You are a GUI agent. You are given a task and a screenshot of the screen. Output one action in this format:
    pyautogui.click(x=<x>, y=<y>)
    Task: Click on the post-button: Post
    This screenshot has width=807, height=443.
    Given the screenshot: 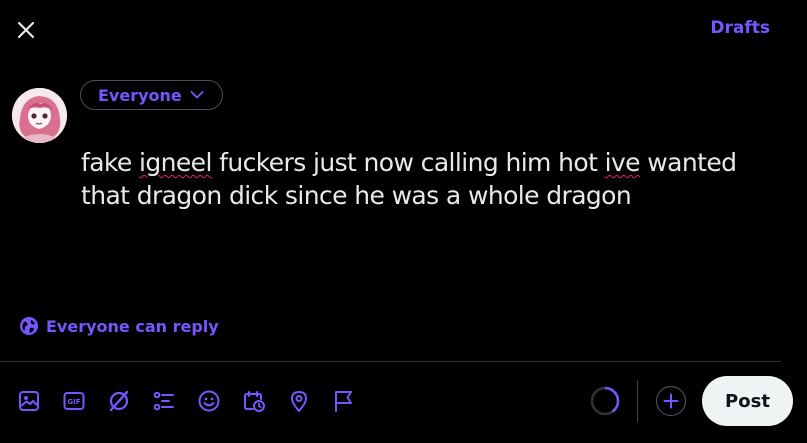 What is the action you would take?
    pyautogui.click(x=747, y=401)
    